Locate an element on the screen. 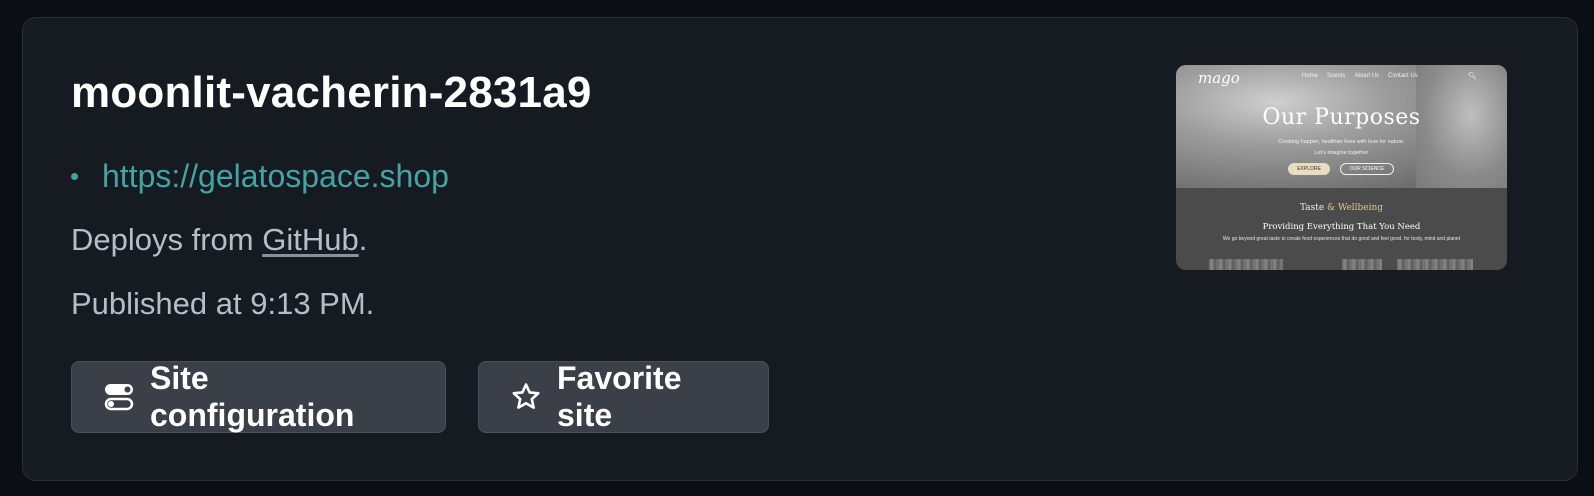  favorite-site-button: Favorite site is located at coordinates (623, 396).